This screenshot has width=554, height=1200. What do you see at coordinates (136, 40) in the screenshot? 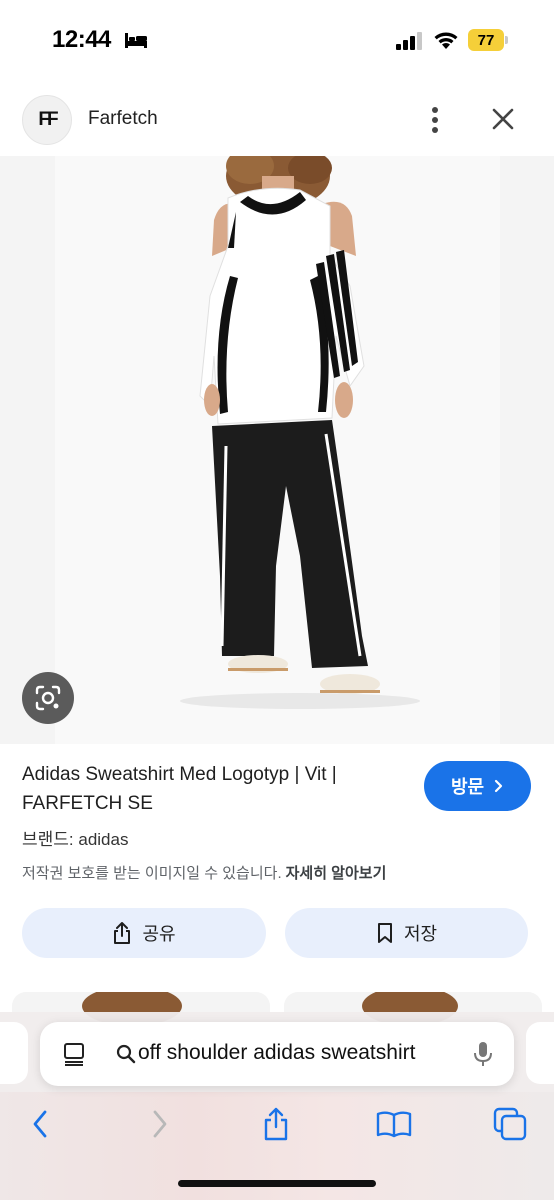
I see `bed-icon` at bounding box center [136, 40].